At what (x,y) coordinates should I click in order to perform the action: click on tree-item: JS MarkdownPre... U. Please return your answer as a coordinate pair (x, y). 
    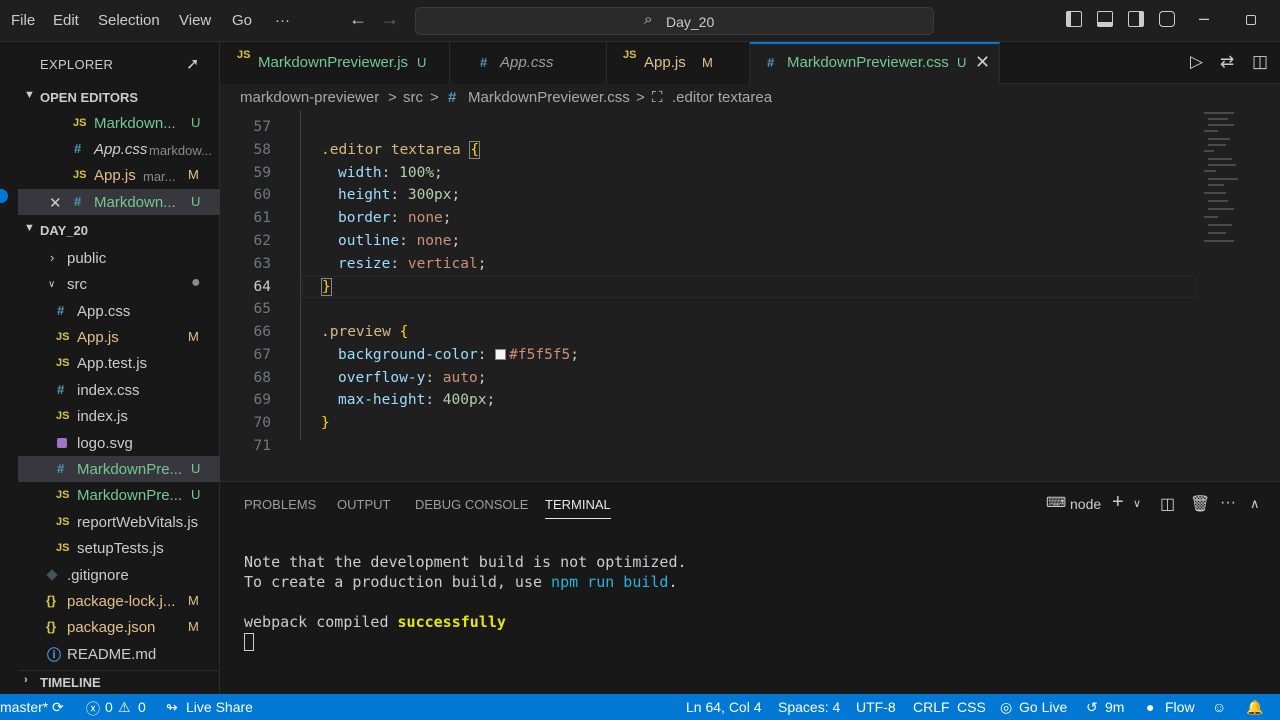
    Looking at the image, I should click on (119, 495).